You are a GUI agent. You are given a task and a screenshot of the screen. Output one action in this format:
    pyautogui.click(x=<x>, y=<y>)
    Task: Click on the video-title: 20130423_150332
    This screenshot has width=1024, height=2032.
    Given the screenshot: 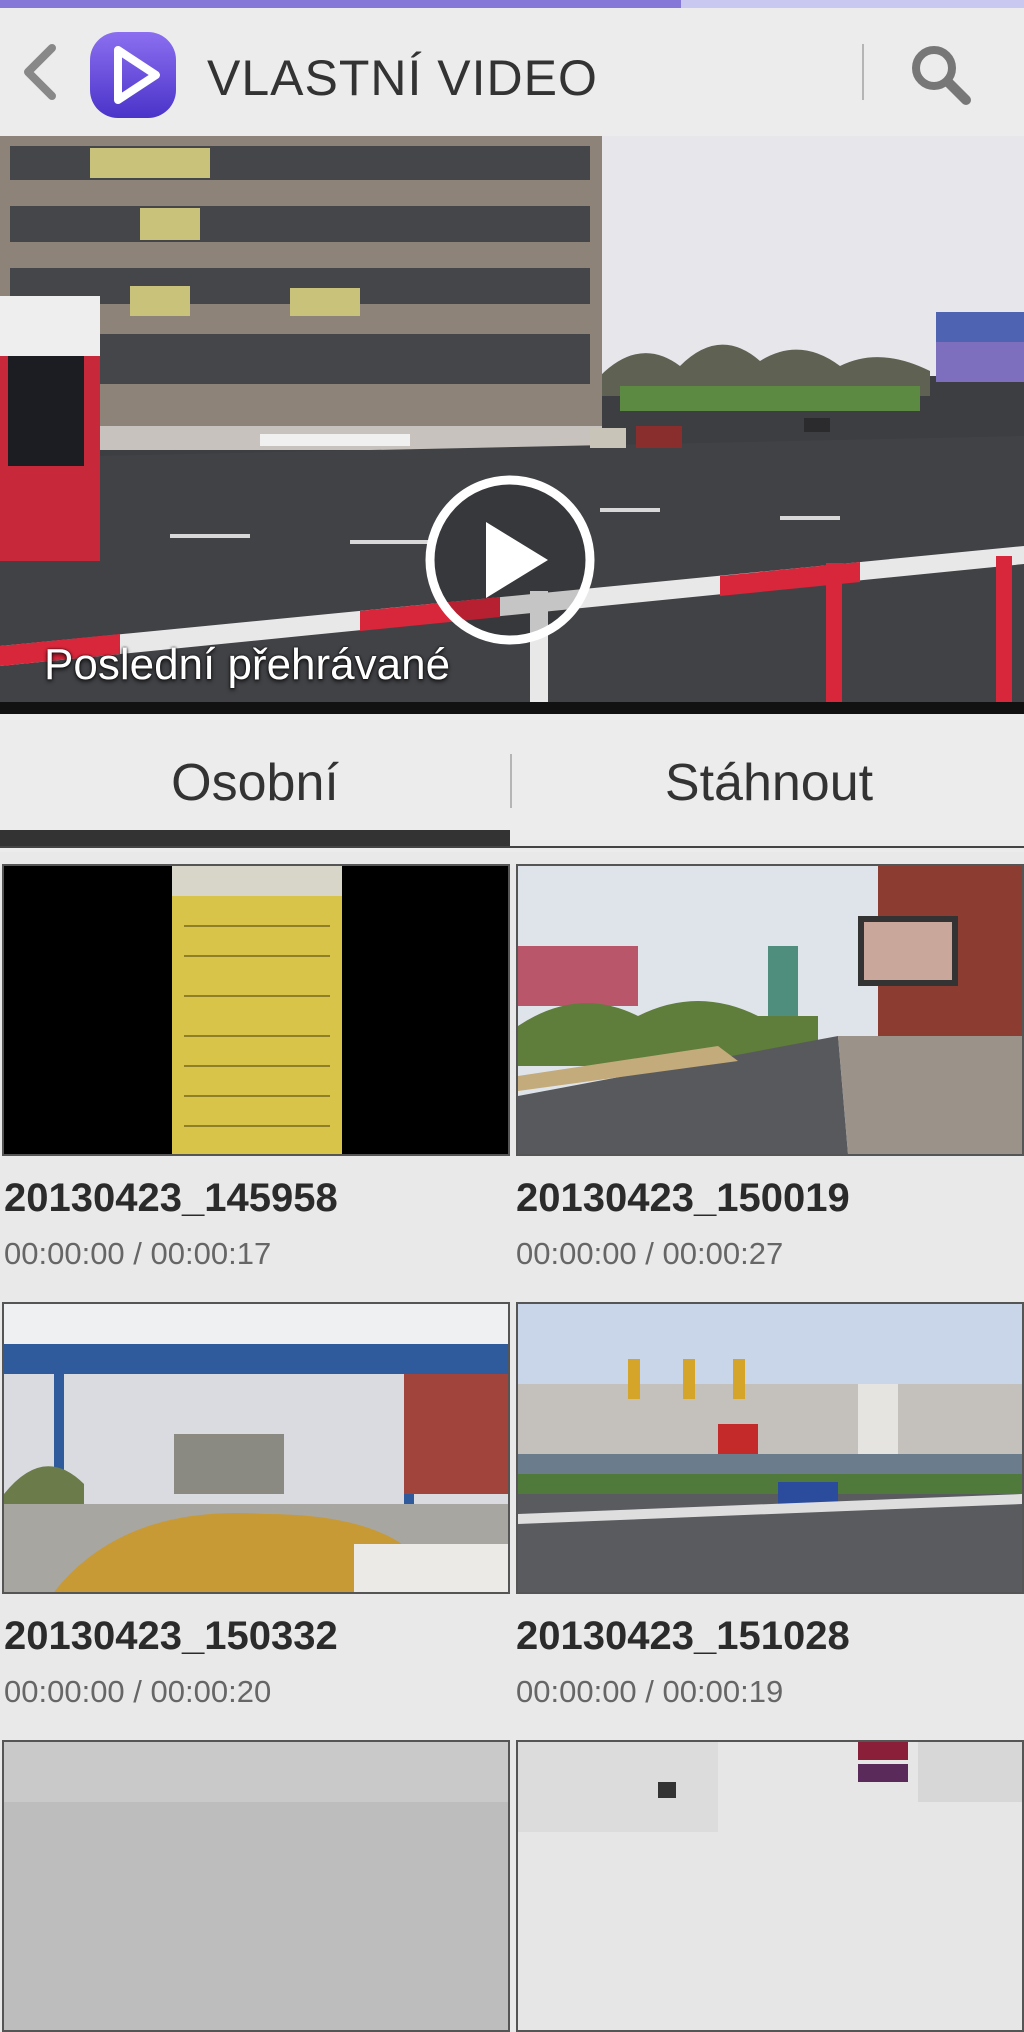 What is the action you would take?
    pyautogui.click(x=171, y=1636)
    